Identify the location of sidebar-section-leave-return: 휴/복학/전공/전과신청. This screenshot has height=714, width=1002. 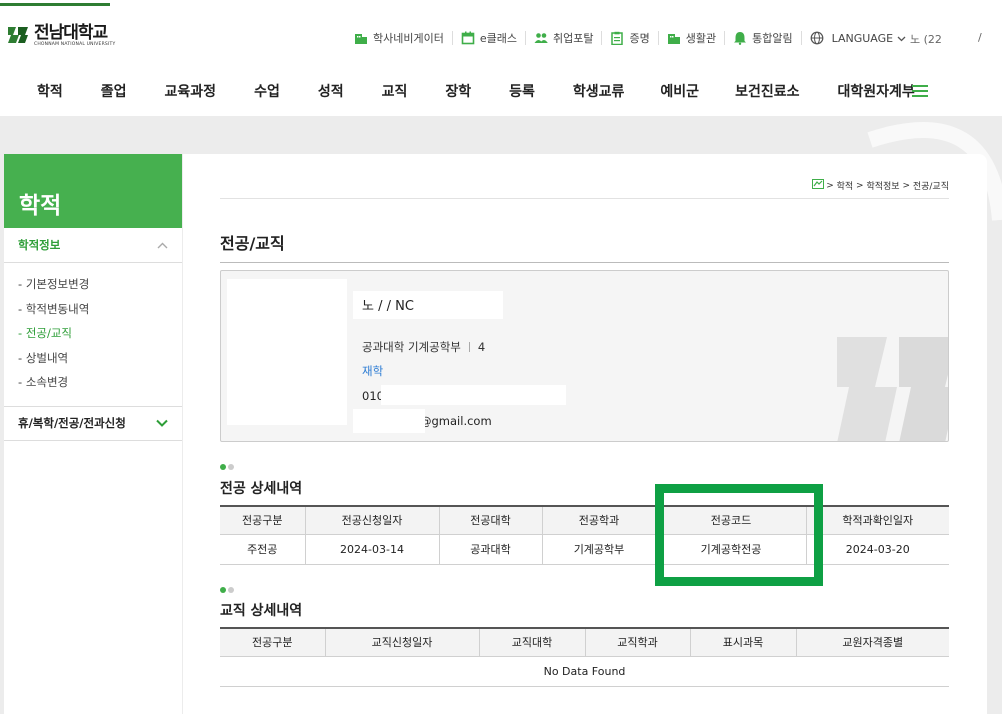
(93, 424).